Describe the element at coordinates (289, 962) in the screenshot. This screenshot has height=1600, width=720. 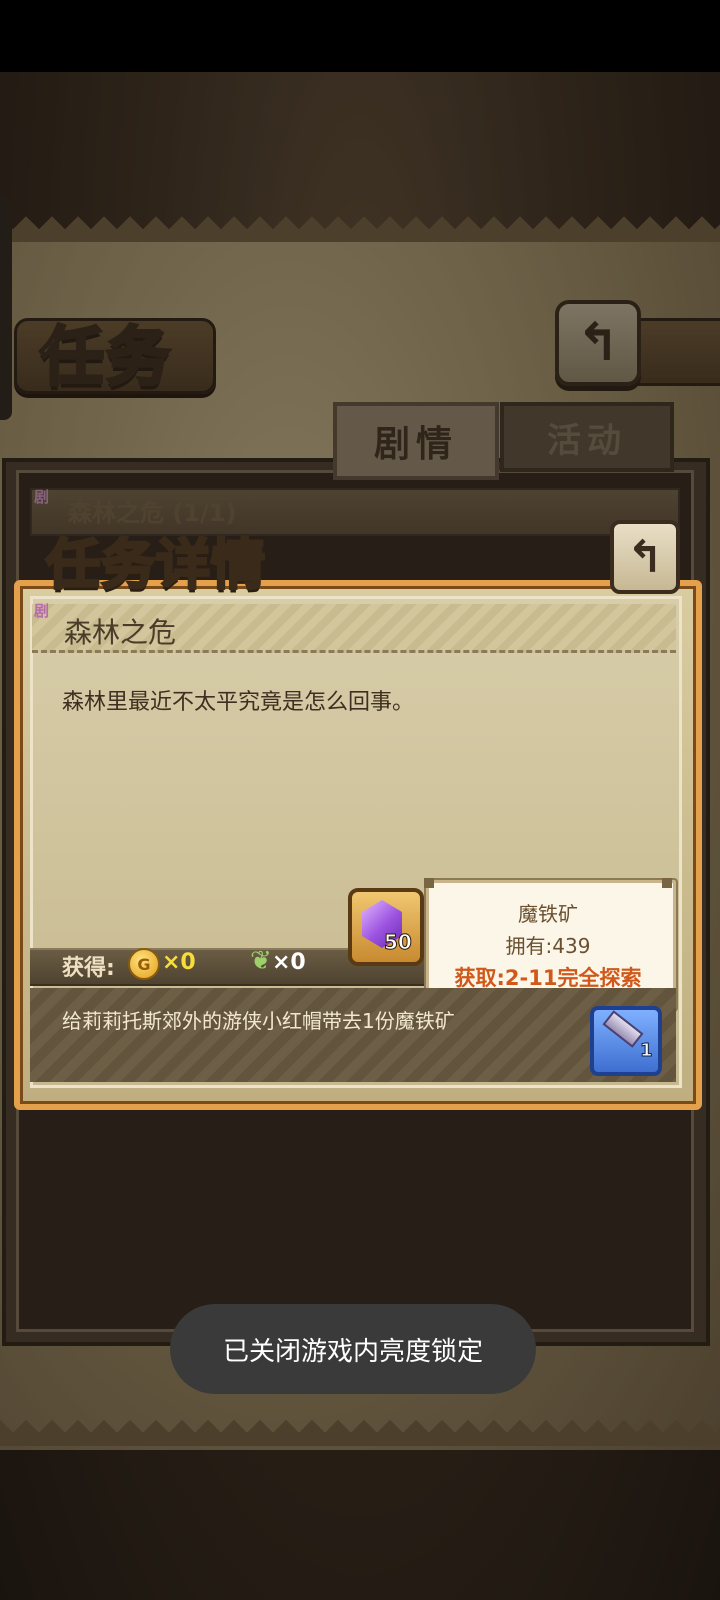
I see `feather-count: ×0` at that location.